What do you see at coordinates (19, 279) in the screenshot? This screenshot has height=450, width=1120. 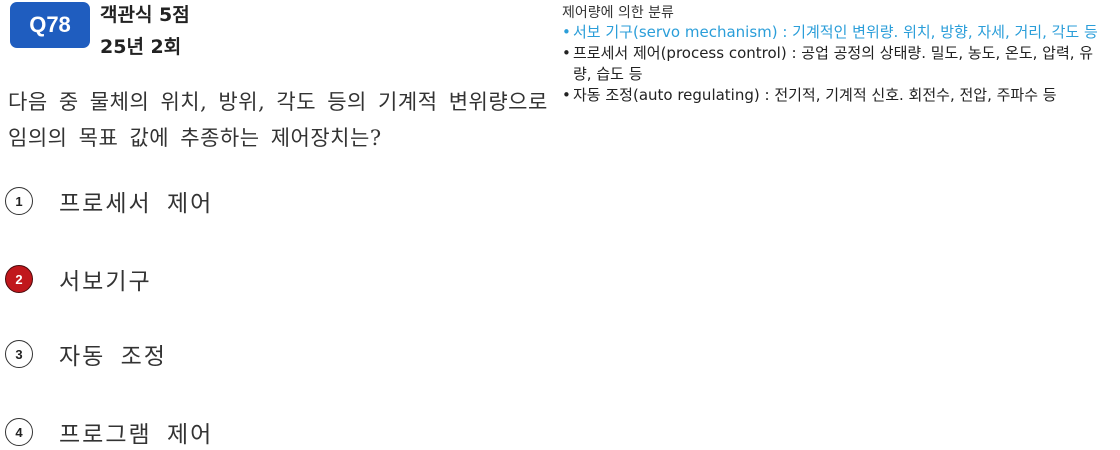 I see `choice-number-marker-correct: 2` at bounding box center [19, 279].